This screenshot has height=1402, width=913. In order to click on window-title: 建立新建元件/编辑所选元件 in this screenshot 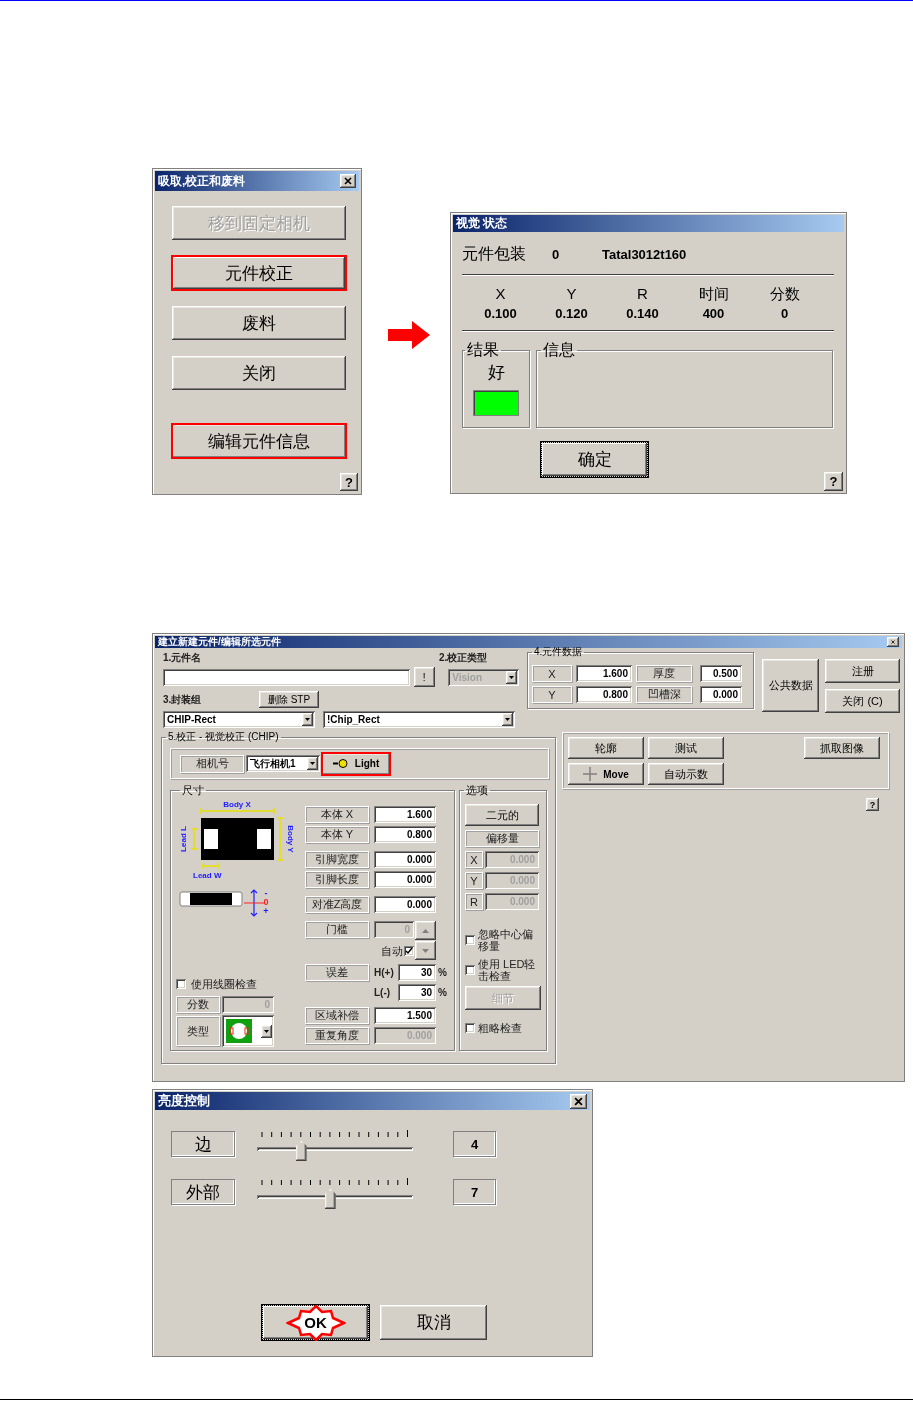, I will do `click(219, 642)`.